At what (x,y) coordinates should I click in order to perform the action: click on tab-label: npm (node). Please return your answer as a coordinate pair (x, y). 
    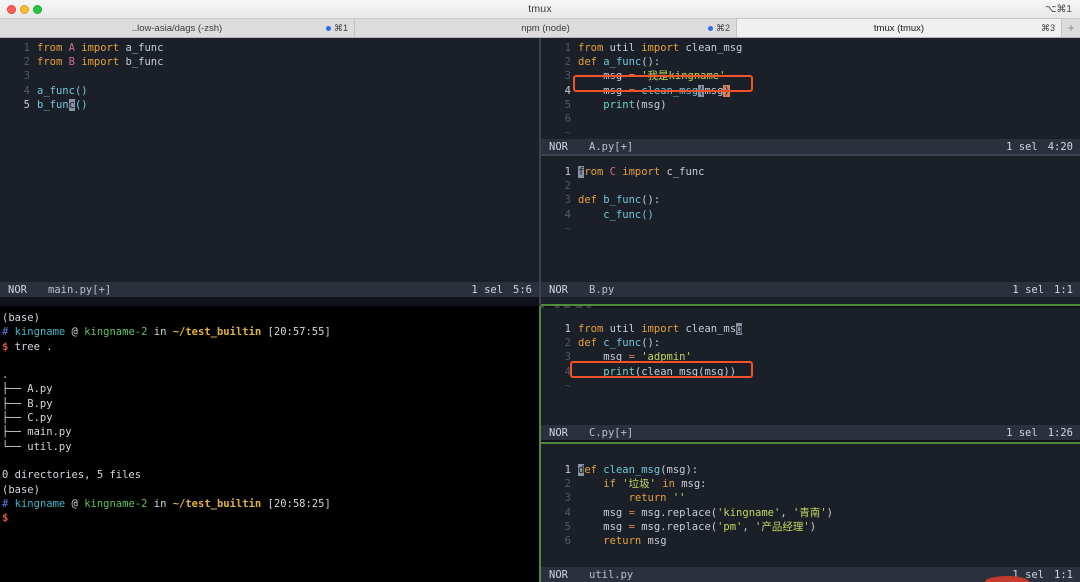
    Looking at the image, I should click on (545, 28).